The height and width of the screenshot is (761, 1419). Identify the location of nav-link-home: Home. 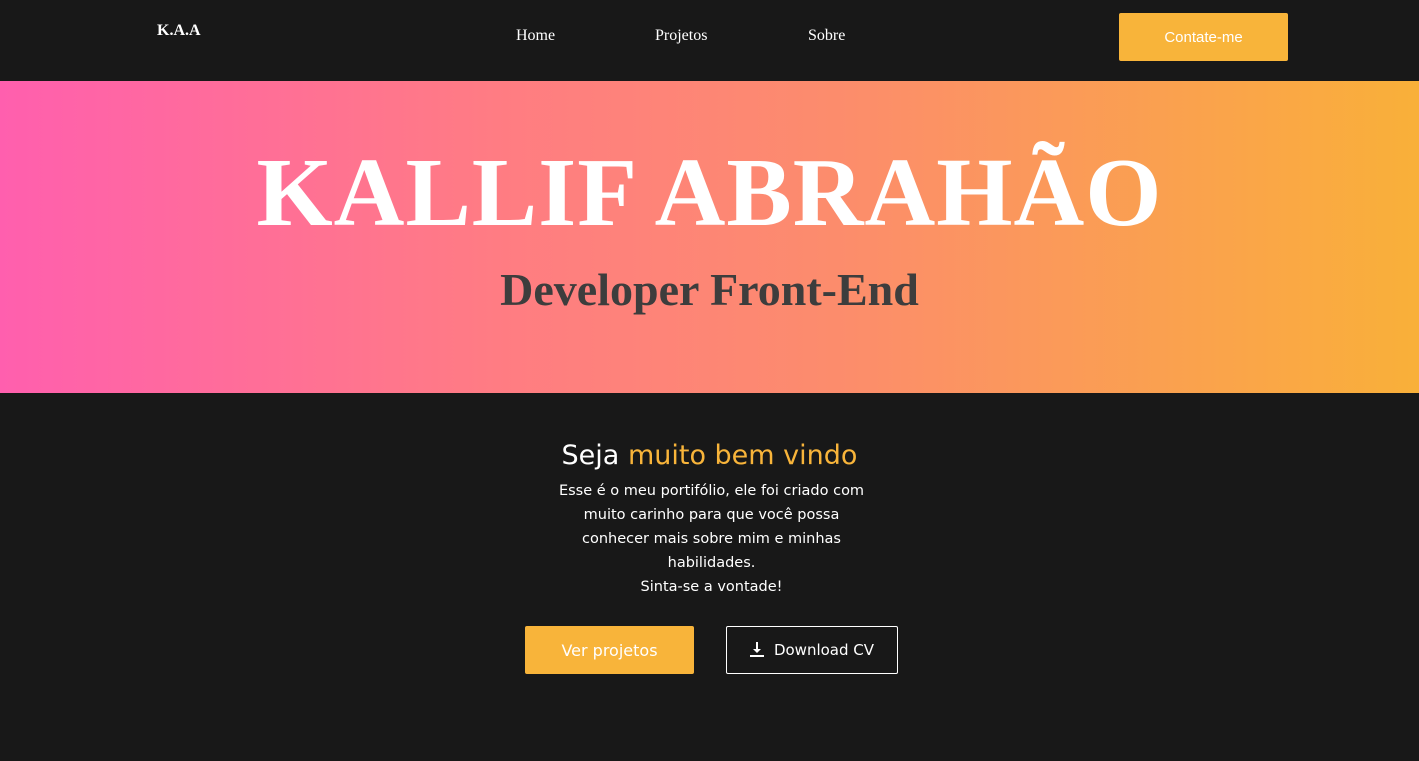
(535, 36).